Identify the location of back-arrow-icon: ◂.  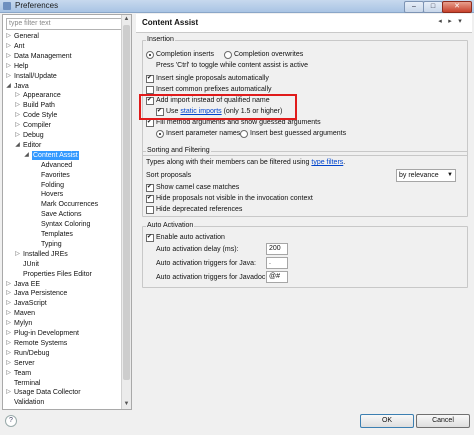
(440, 22).